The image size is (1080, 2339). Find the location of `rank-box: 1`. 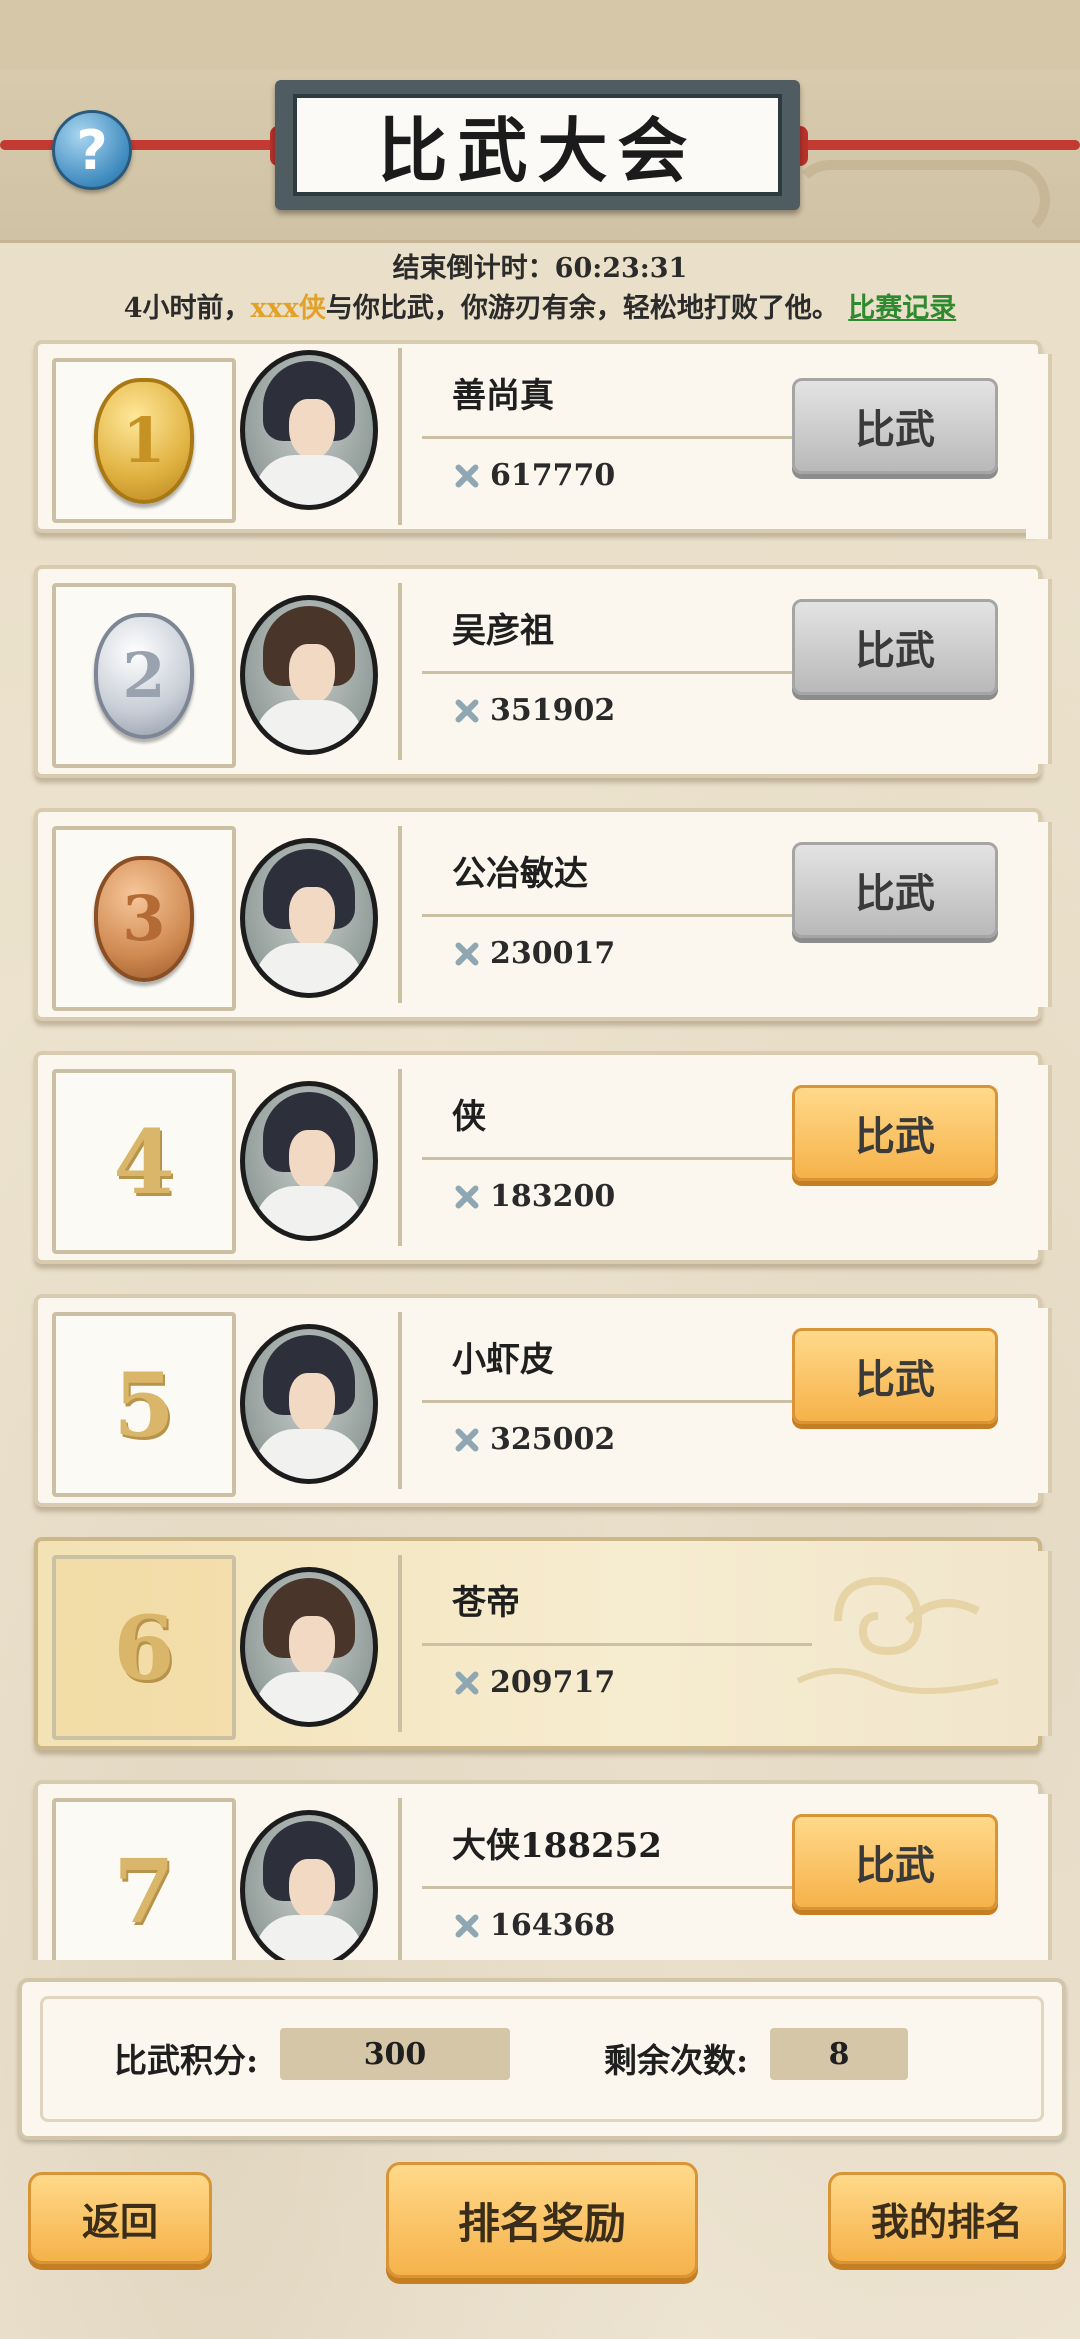

rank-box: 1 is located at coordinates (144, 440).